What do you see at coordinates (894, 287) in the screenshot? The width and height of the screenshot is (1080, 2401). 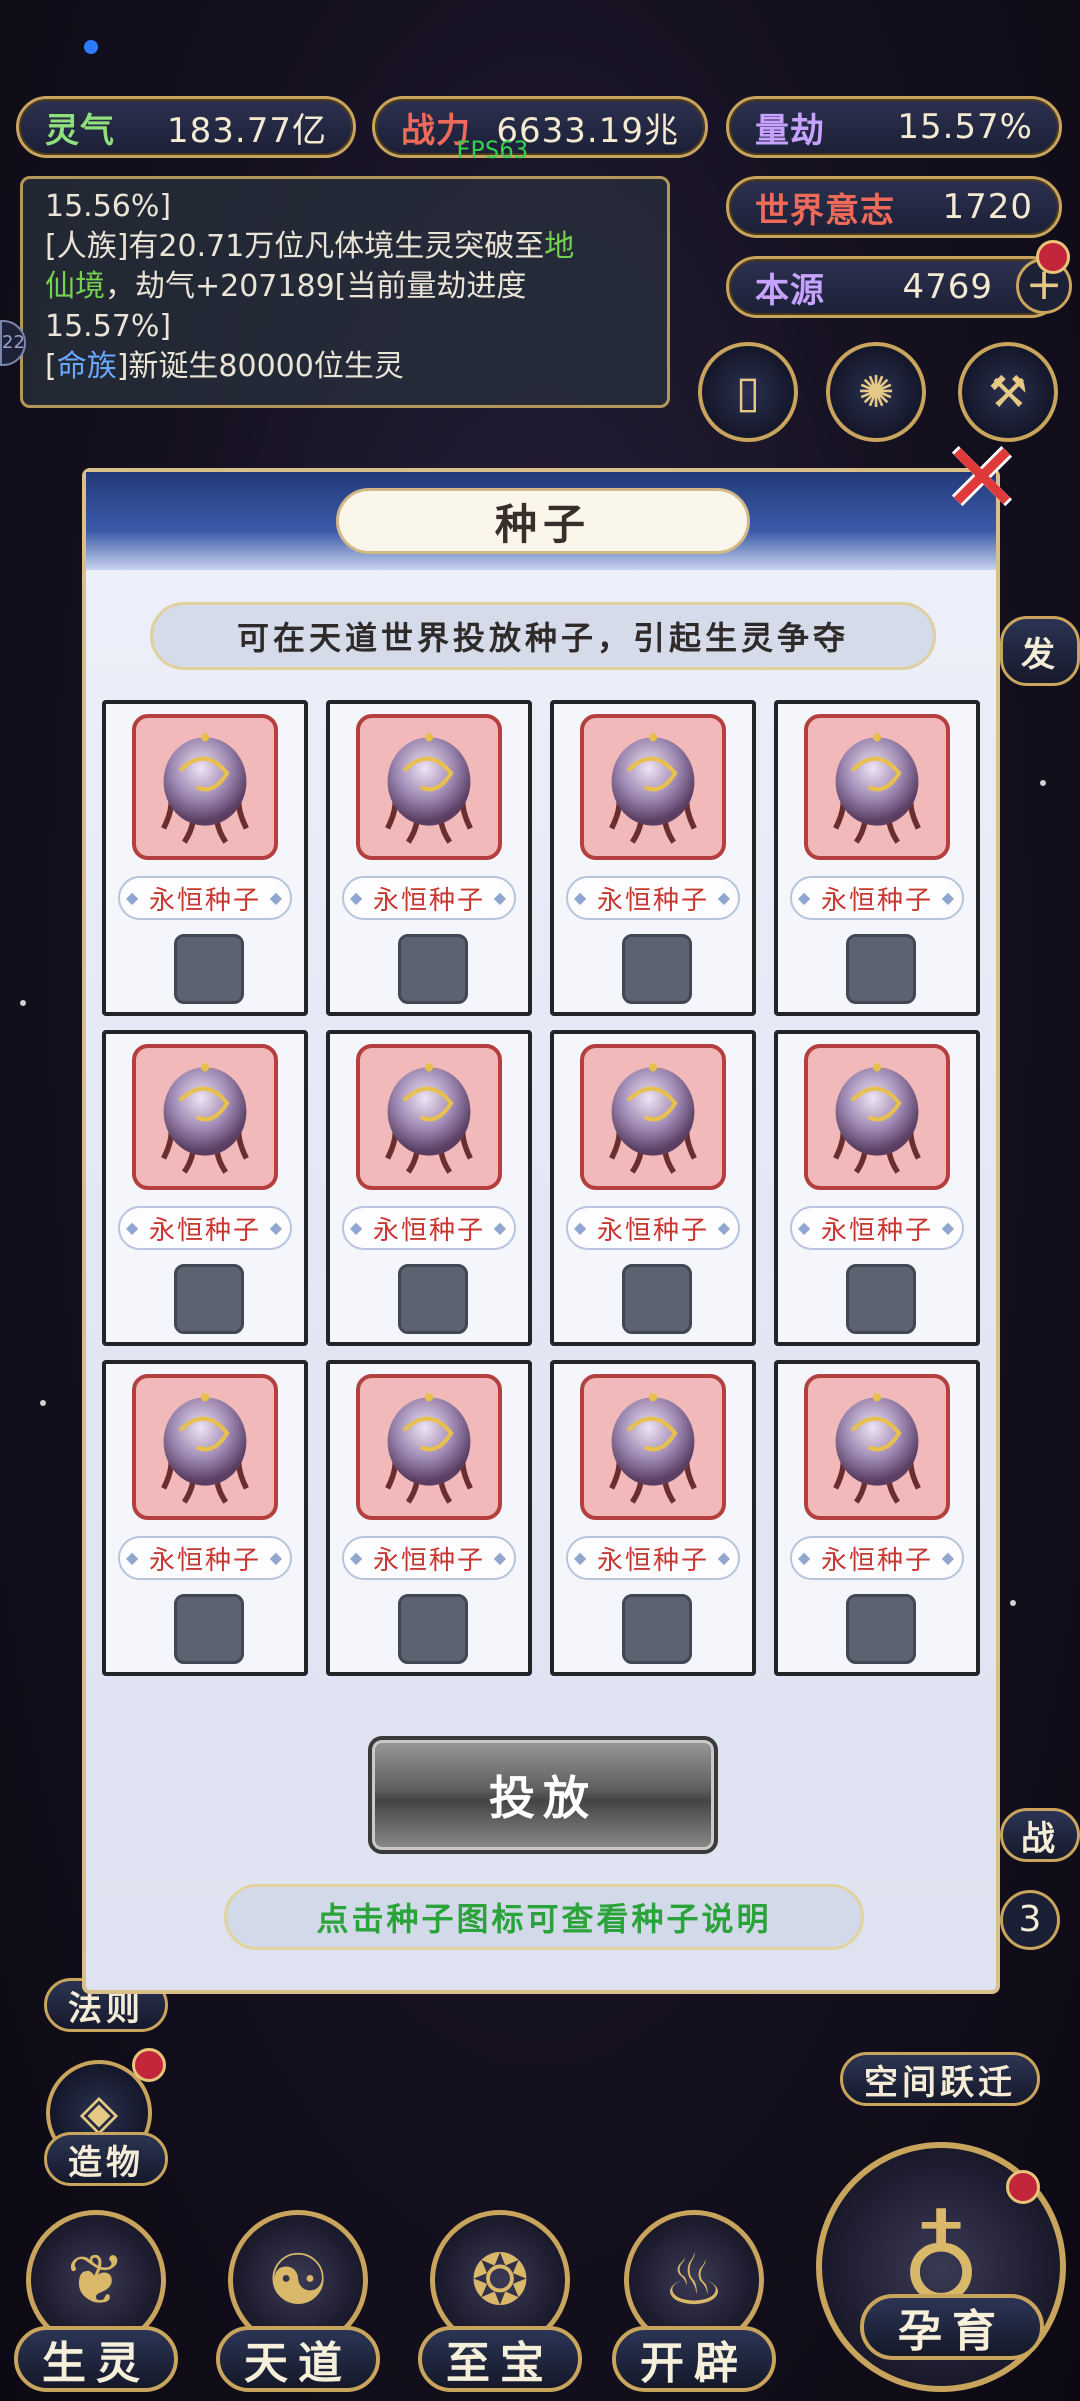 I see `benyuan-stat: 本源 4769` at bounding box center [894, 287].